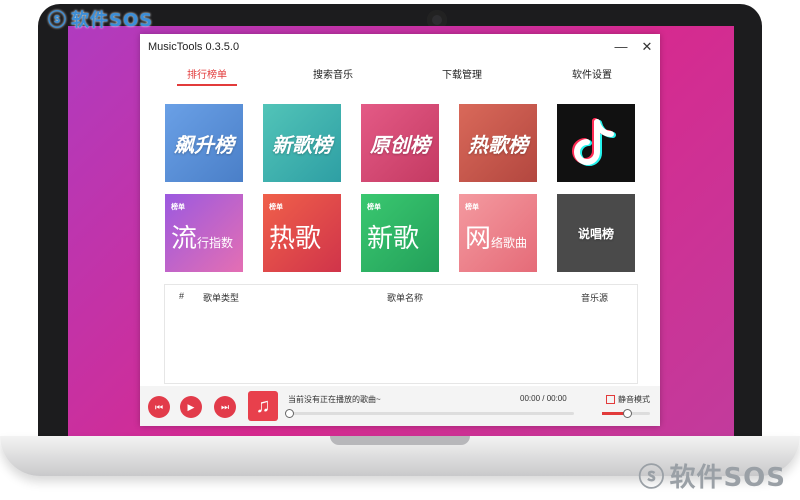 The width and height of the screenshot is (800, 500). Describe the element at coordinates (592, 73) in the screenshot. I see `tab-settings: 软件设置` at that location.